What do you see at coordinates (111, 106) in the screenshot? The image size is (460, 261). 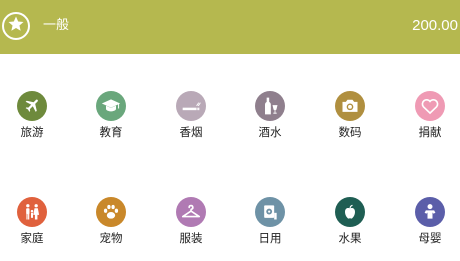 I see `graduation-cap-icon` at bounding box center [111, 106].